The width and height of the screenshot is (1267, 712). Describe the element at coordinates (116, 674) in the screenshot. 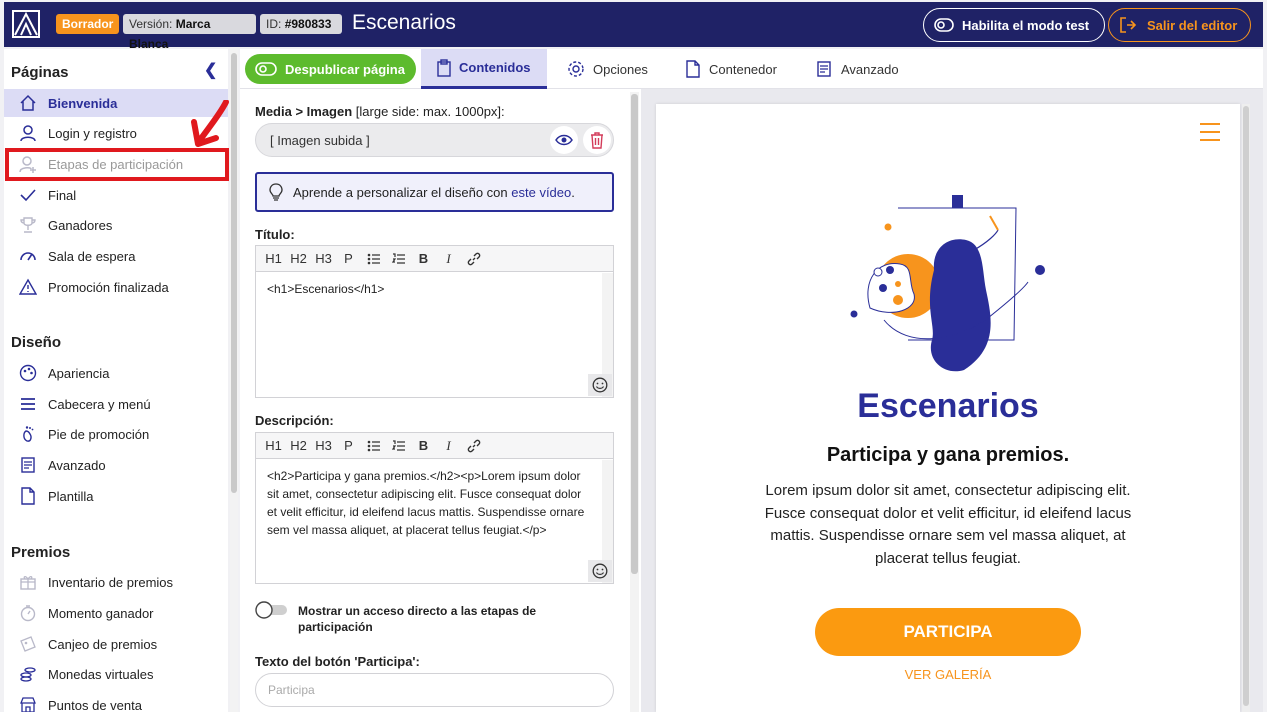

I see `sidebar-item-monedas: Monedas virtuales` at that location.